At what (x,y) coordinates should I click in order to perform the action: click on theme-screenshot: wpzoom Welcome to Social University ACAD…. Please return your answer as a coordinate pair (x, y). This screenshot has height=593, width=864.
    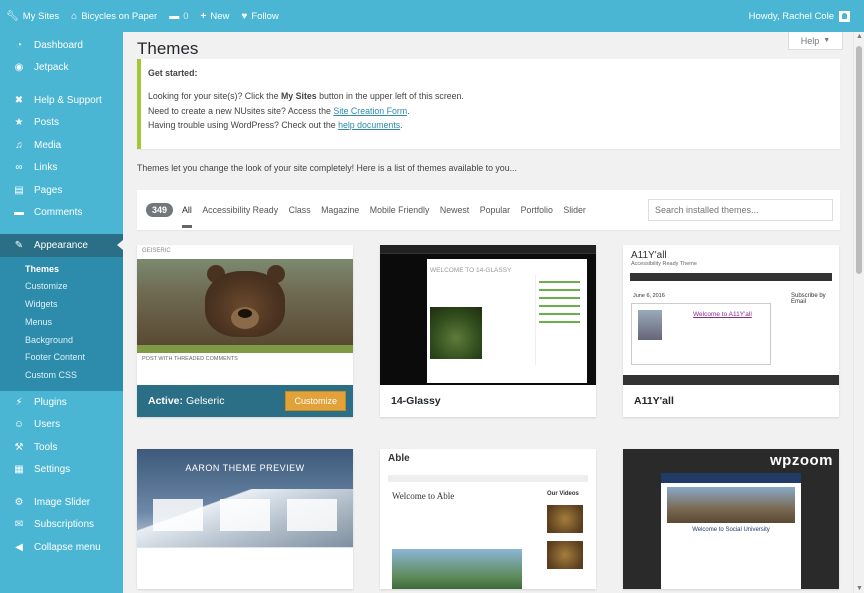
    Looking at the image, I should click on (731, 519).